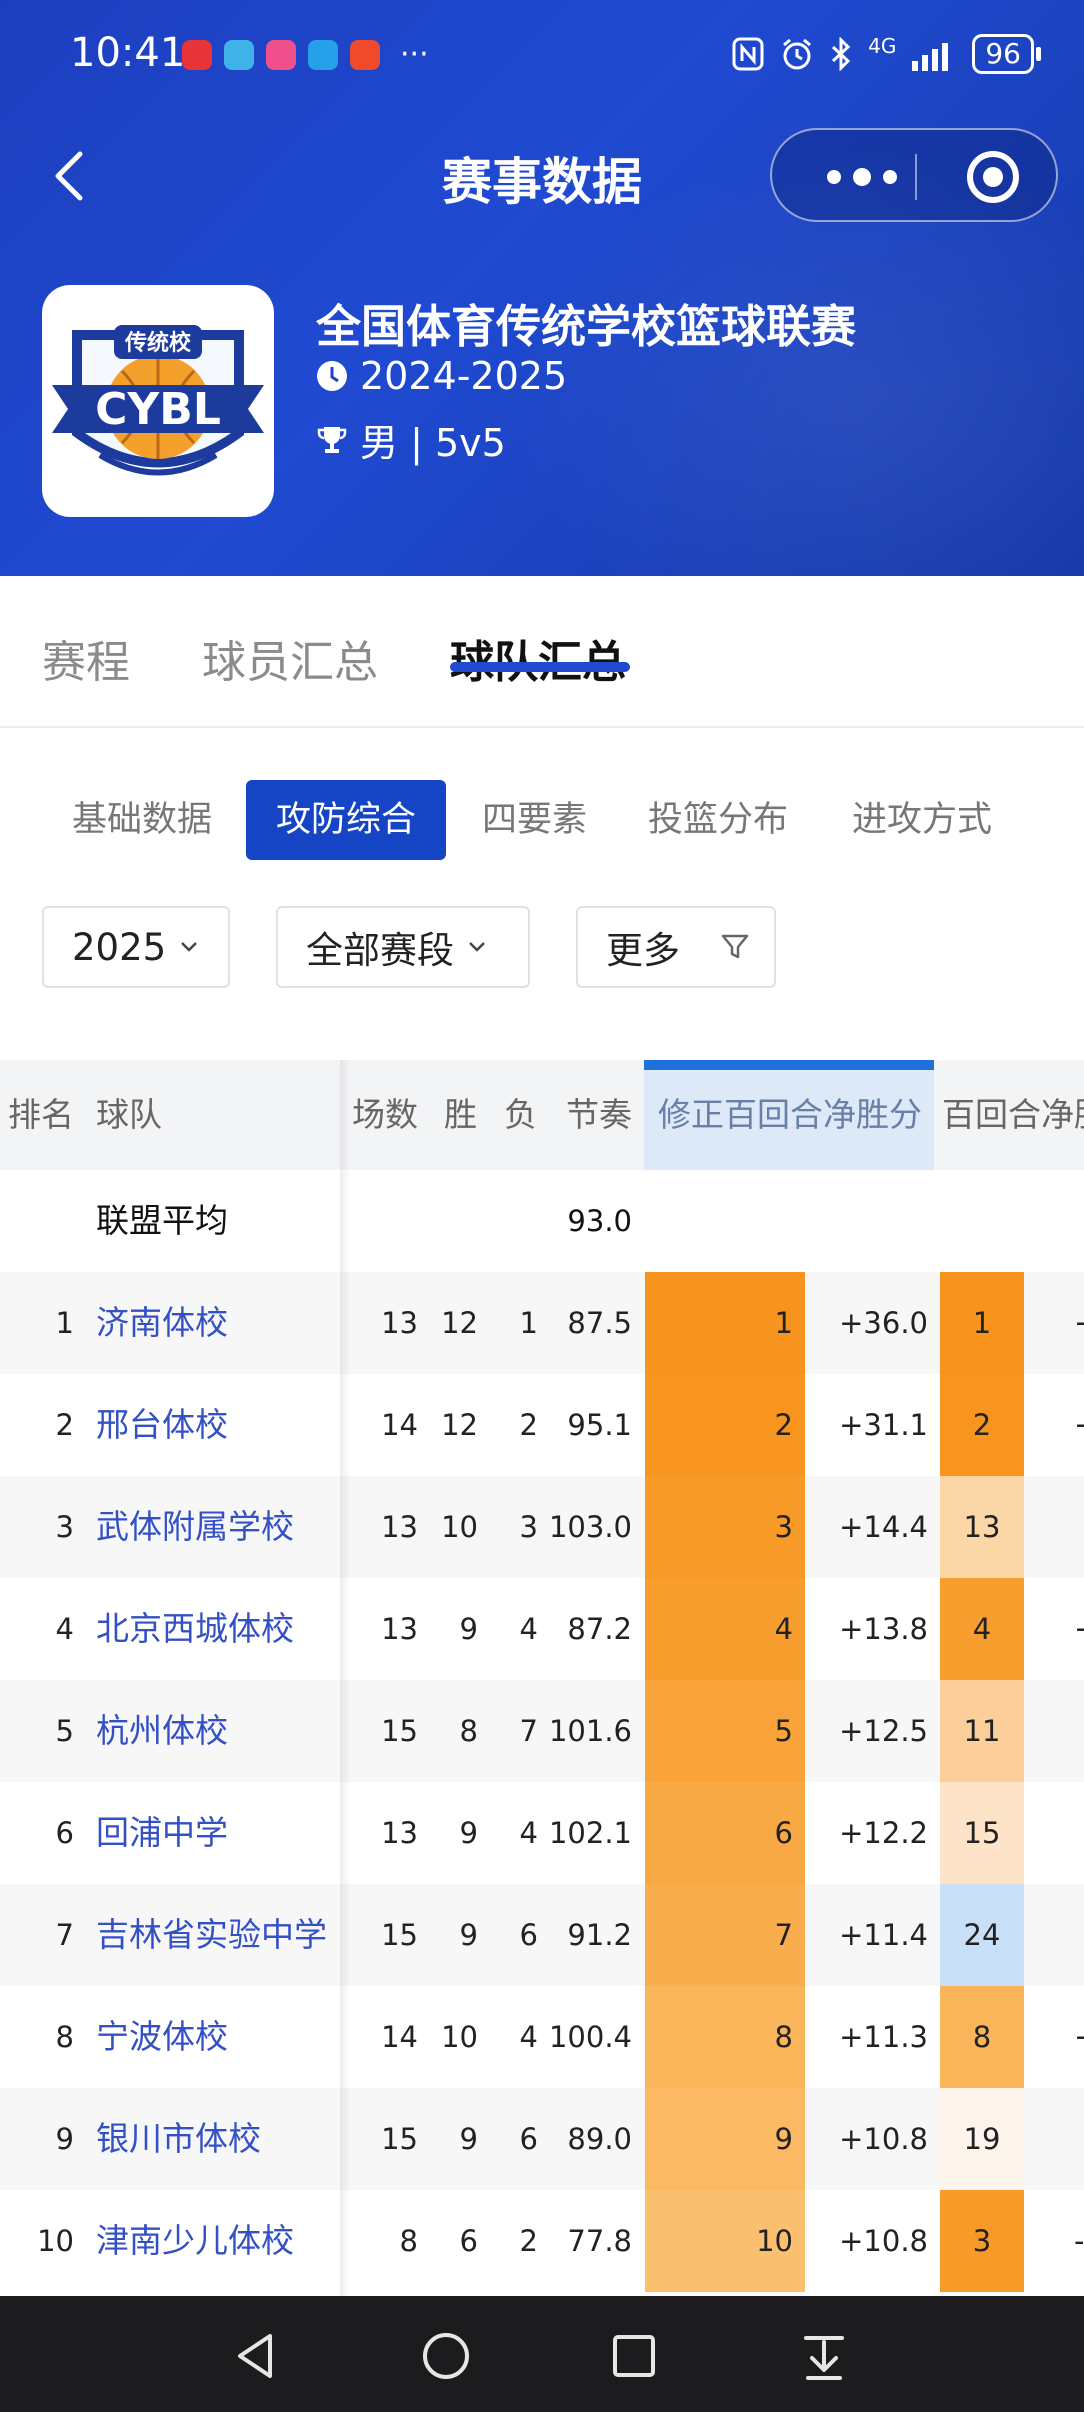 Image resolution: width=1084 pixels, height=2412 pixels. What do you see at coordinates (883, 1935) in the screenshot?
I see `adjusted-net-rating-cell: +11.4` at bounding box center [883, 1935].